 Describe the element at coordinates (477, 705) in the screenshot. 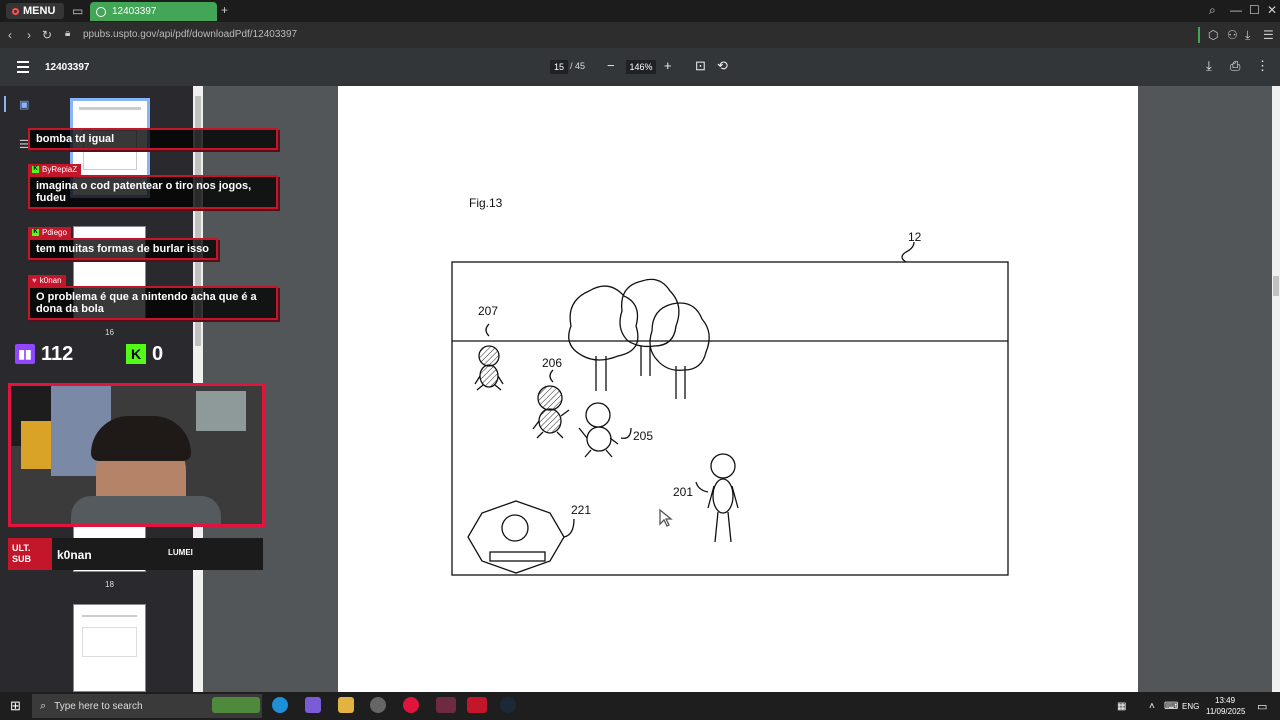

I see `voicemeeter-icon` at that location.